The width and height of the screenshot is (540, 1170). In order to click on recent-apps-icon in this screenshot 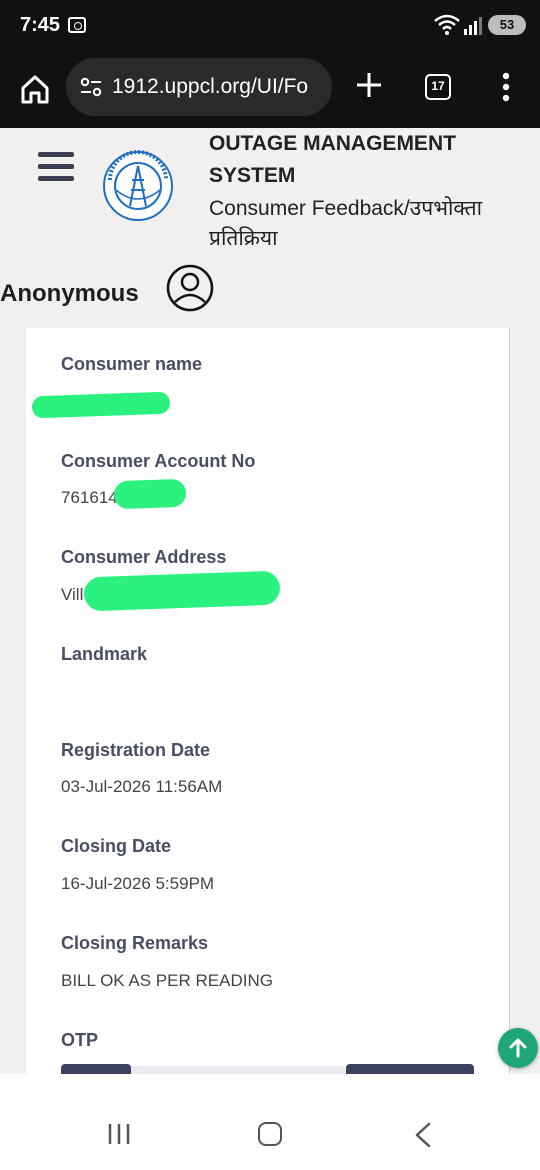, I will do `click(119, 1134)`.